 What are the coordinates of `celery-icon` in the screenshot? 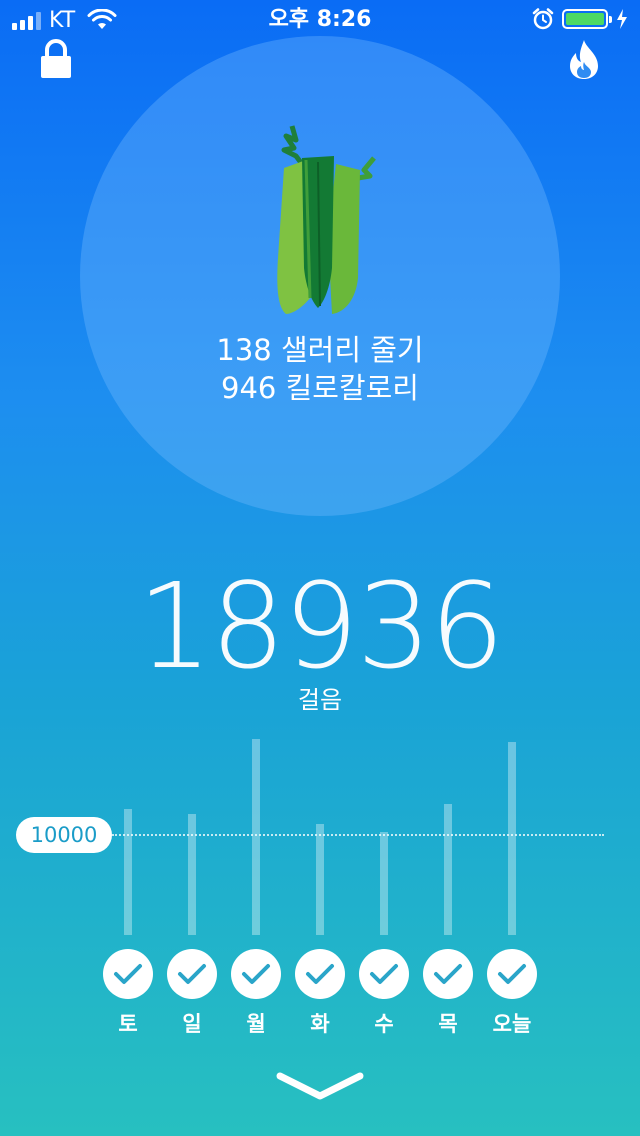 It's located at (326, 219).